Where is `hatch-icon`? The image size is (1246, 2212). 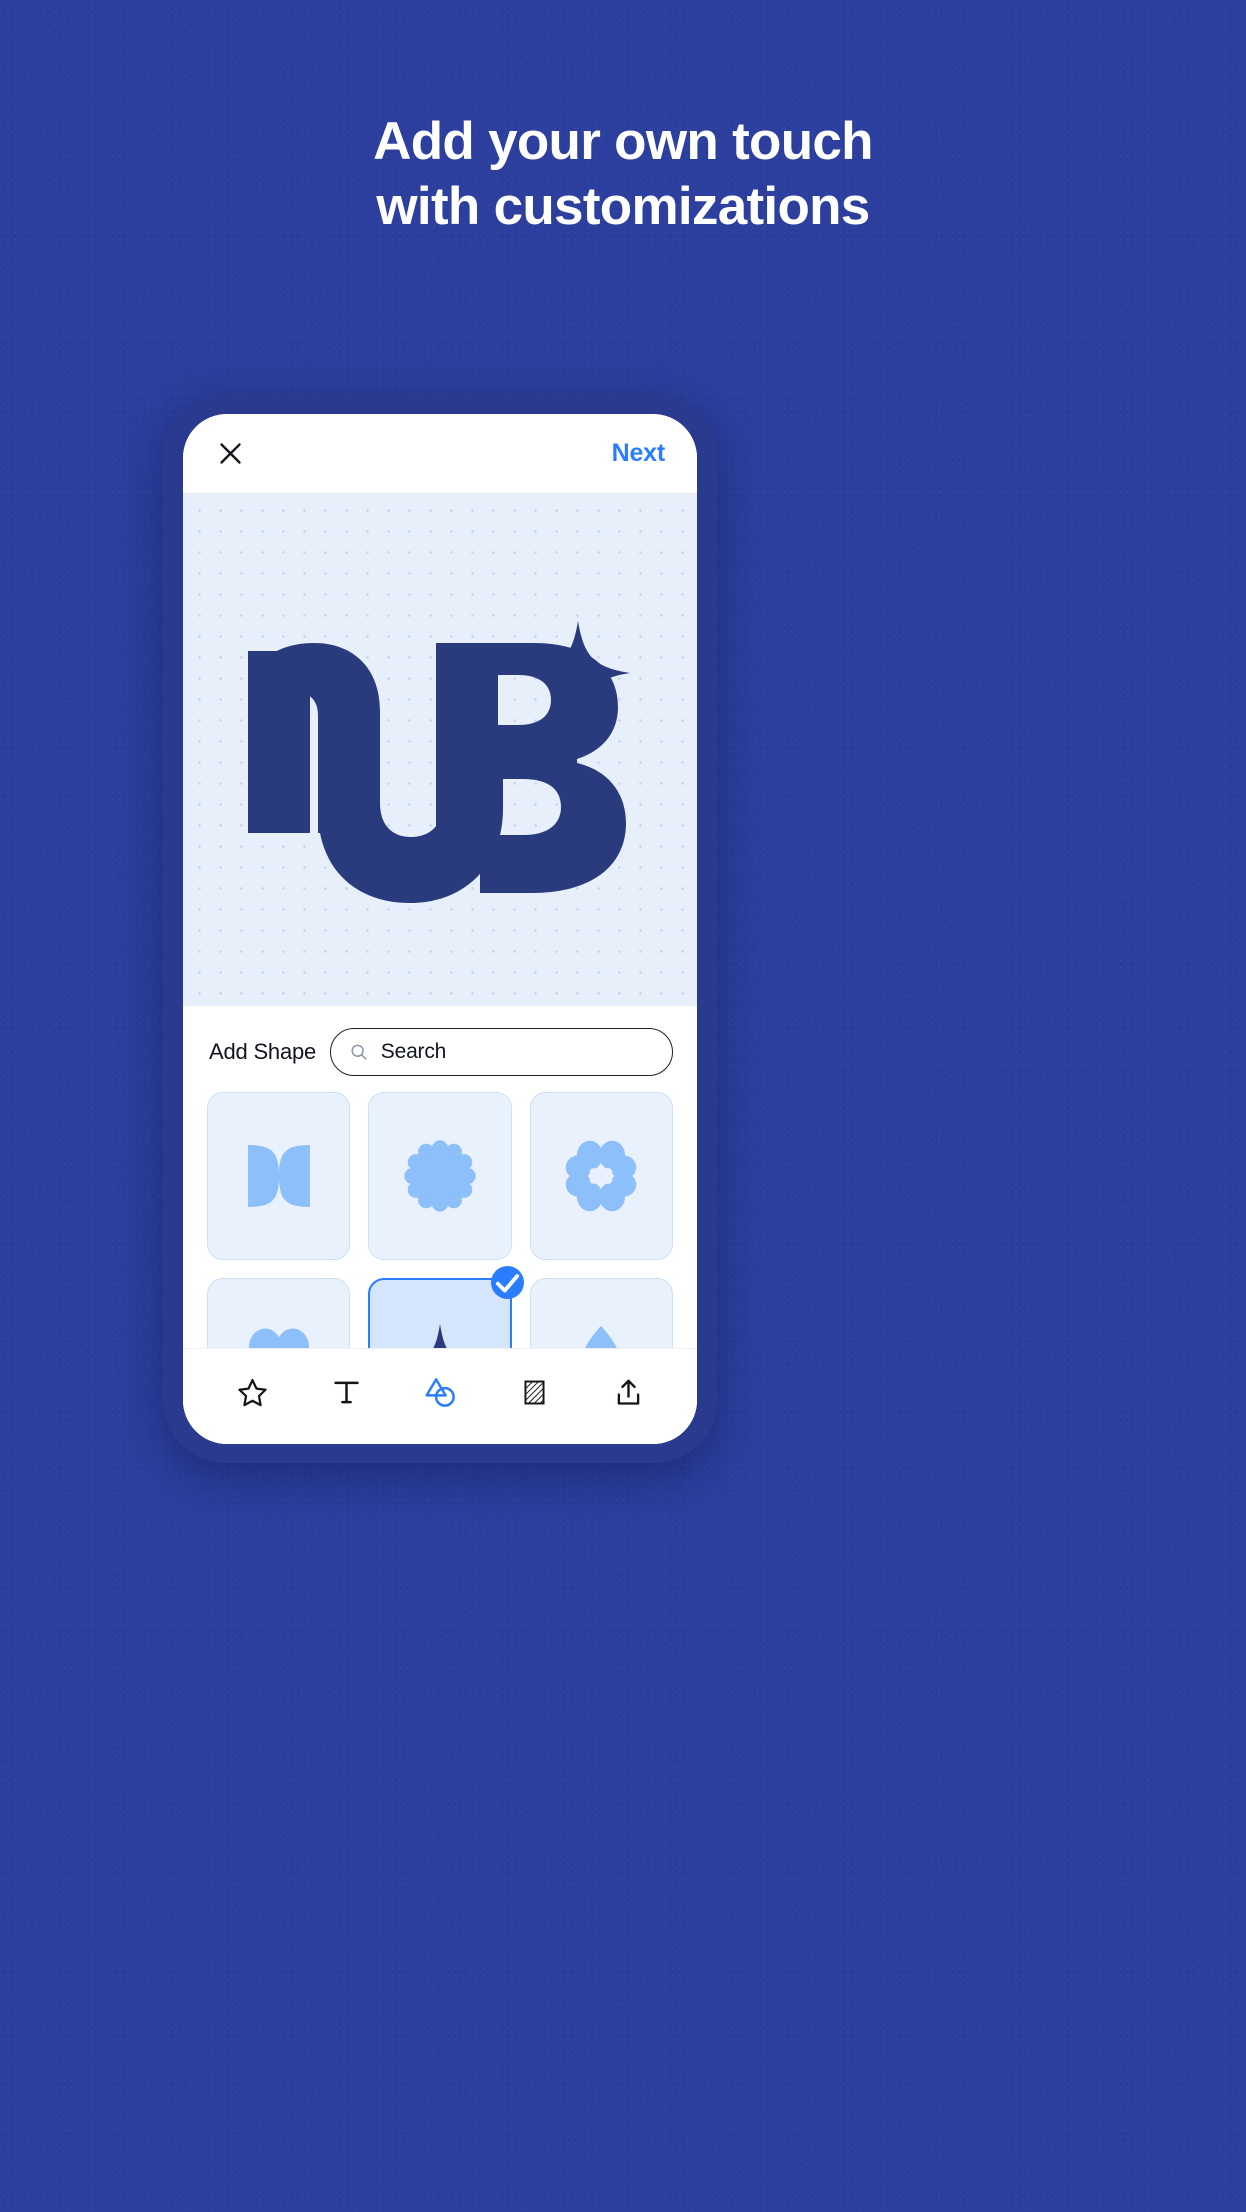
hatch-icon is located at coordinates (534, 1392).